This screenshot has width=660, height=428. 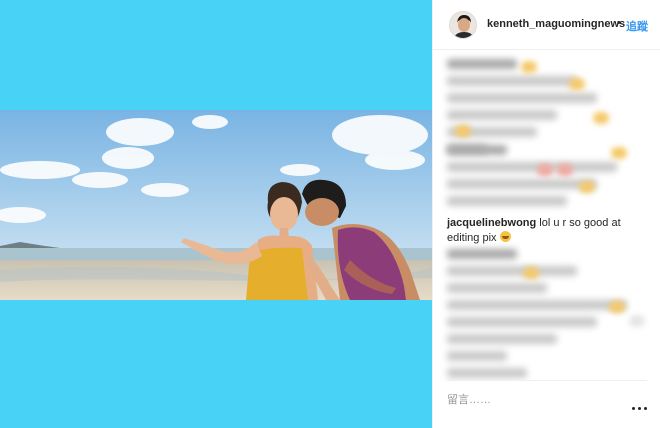 I want to click on avatar, so click(x=463, y=25).